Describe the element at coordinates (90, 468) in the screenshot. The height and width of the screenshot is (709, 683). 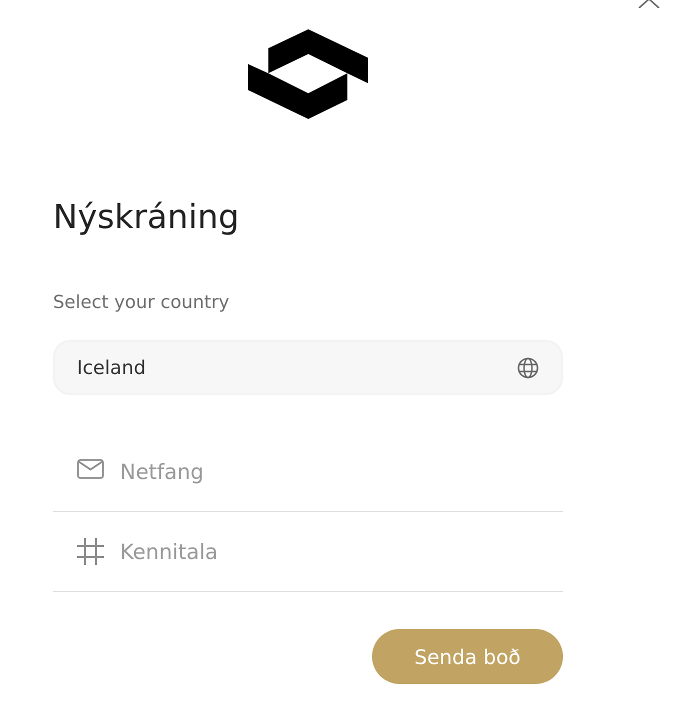
I see `envelope-icon` at that location.